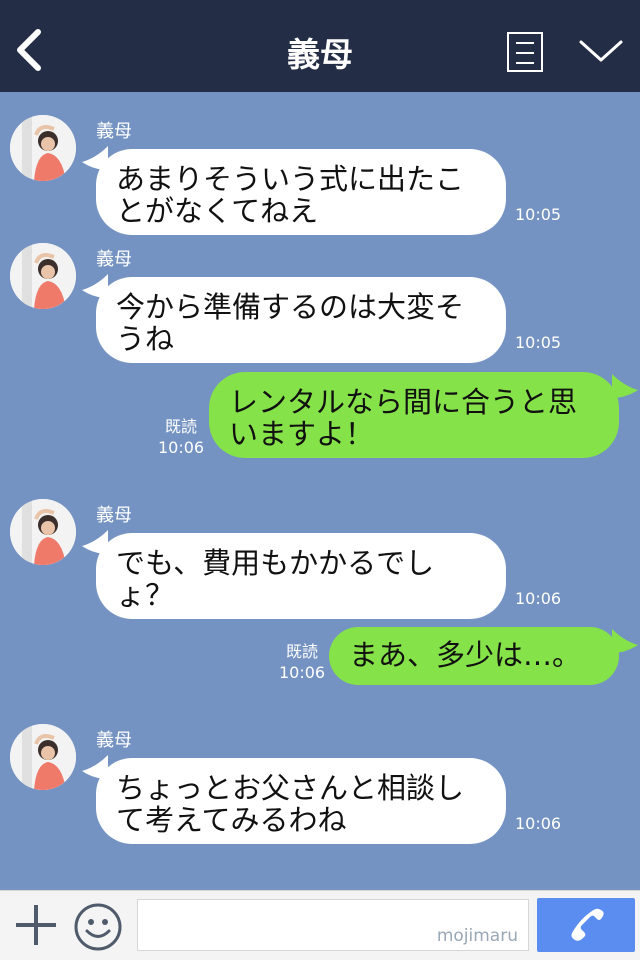  Describe the element at coordinates (320, 54) in the screenshot. I see `chat-title: 義母` at that location.